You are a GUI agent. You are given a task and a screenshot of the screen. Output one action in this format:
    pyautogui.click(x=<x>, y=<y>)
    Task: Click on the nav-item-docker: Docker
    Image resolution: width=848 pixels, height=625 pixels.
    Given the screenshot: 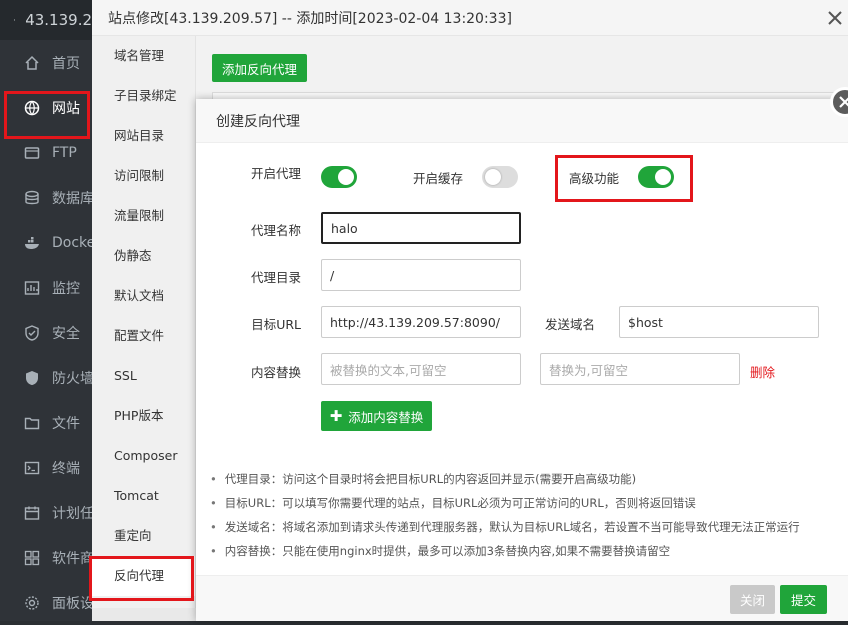 What is the action you would take?
    pyautogui.click(x=46, y=242)
    